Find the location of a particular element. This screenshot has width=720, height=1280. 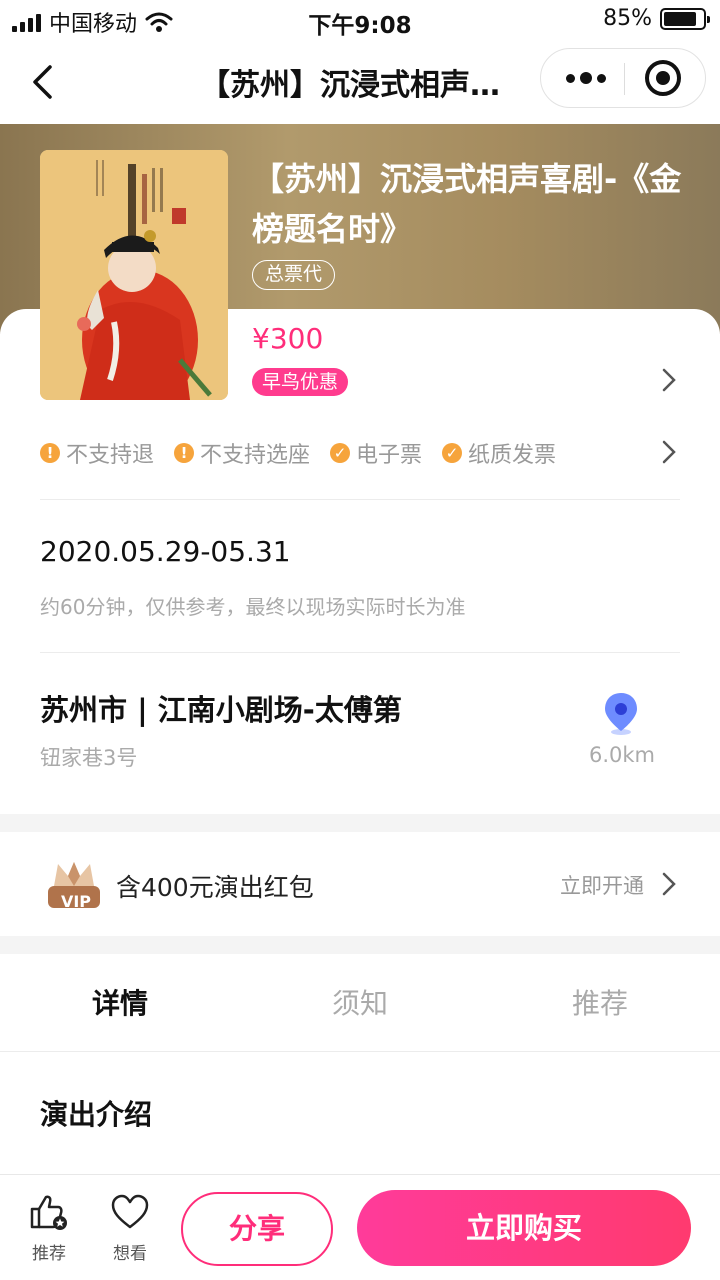

battery-percent: 85% is located at coordinates (627, 18).